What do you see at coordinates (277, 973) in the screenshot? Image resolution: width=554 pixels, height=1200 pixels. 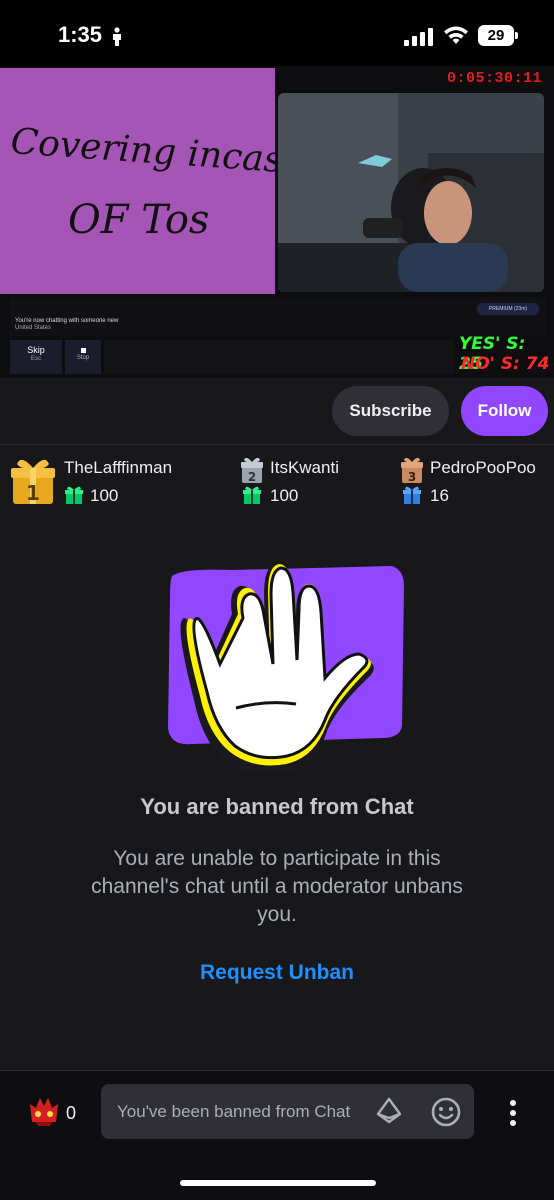 I see `request-unban-link: Request Unban` at bounding box center [277, 973].